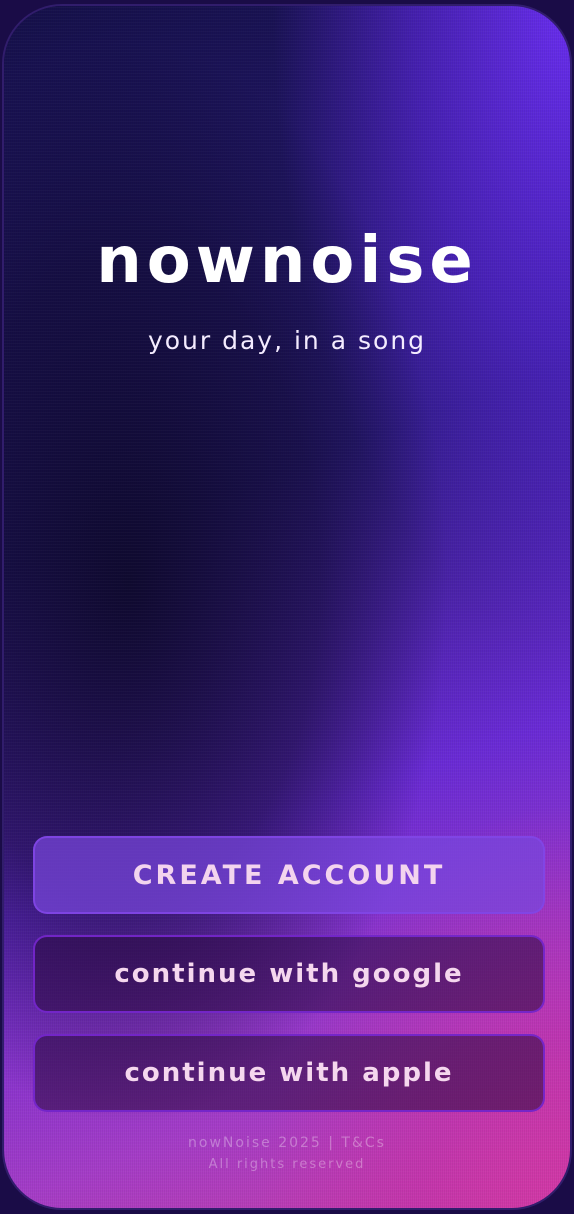  I want to click on create-account-button: CREATE ACCOUNT, so click(289, 875).